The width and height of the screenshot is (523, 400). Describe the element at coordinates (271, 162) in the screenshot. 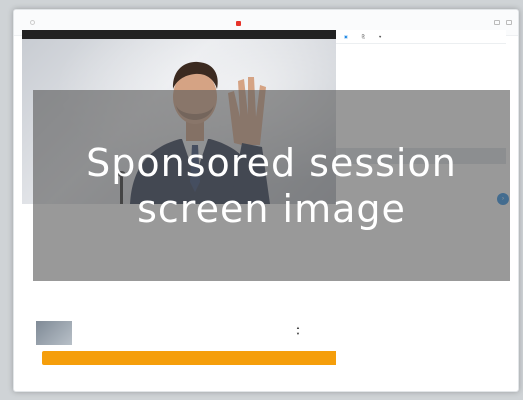

I see `overlay-line-1: Sponsored session` at that location.